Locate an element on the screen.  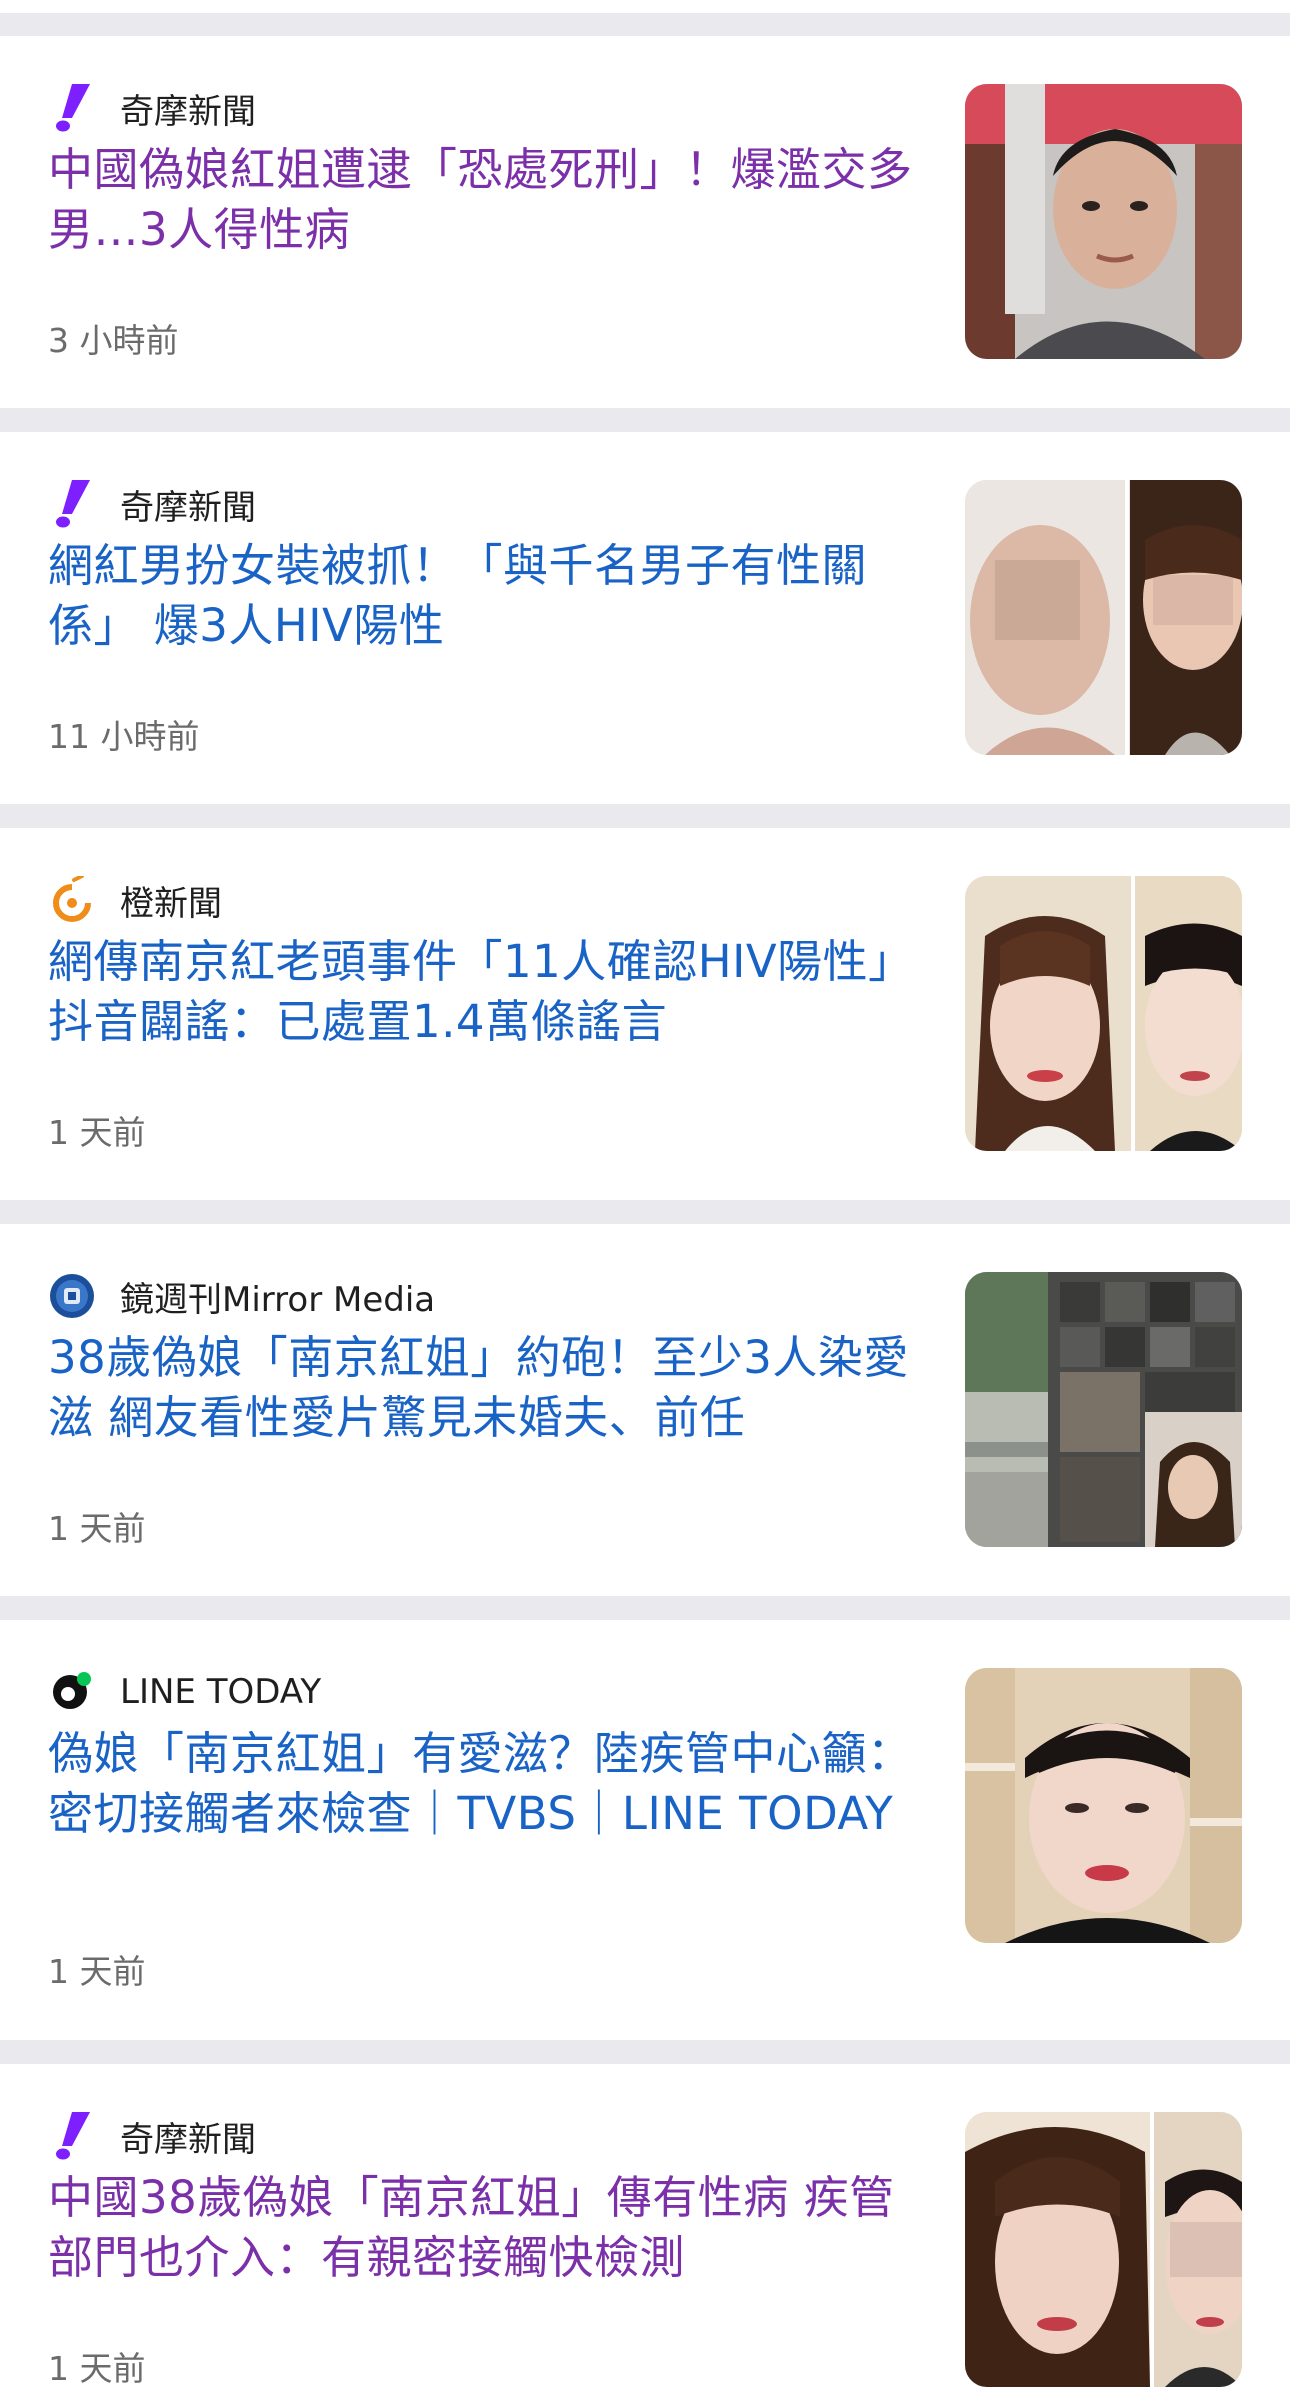
timestamp: 11 小時前 is located at coordinates (124, 736).